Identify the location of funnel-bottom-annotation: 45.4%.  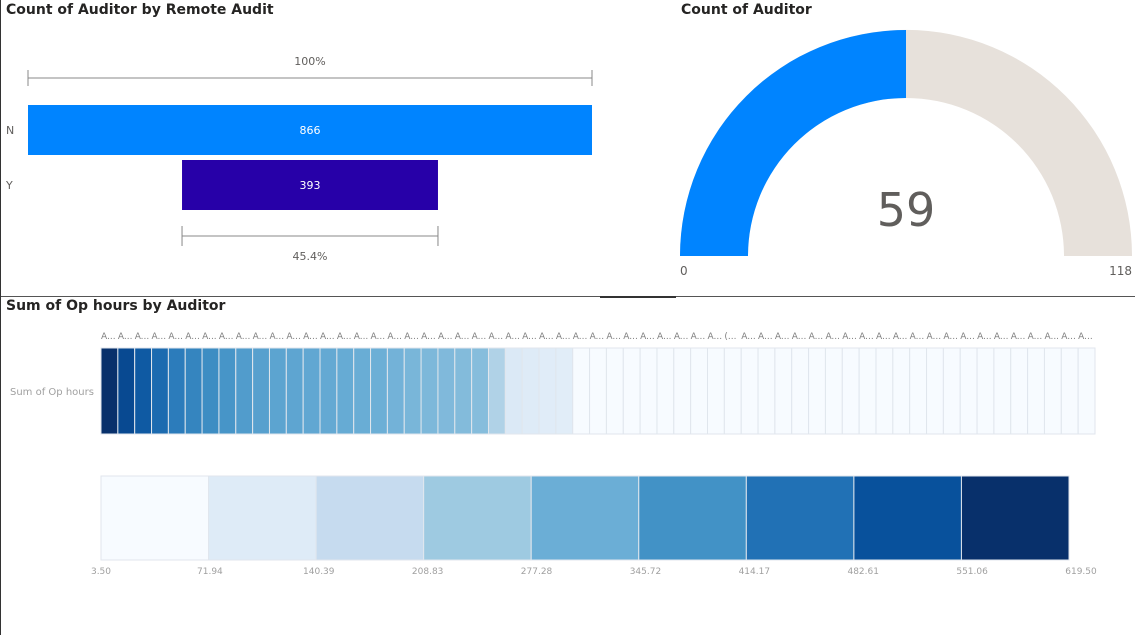
(310, 256).